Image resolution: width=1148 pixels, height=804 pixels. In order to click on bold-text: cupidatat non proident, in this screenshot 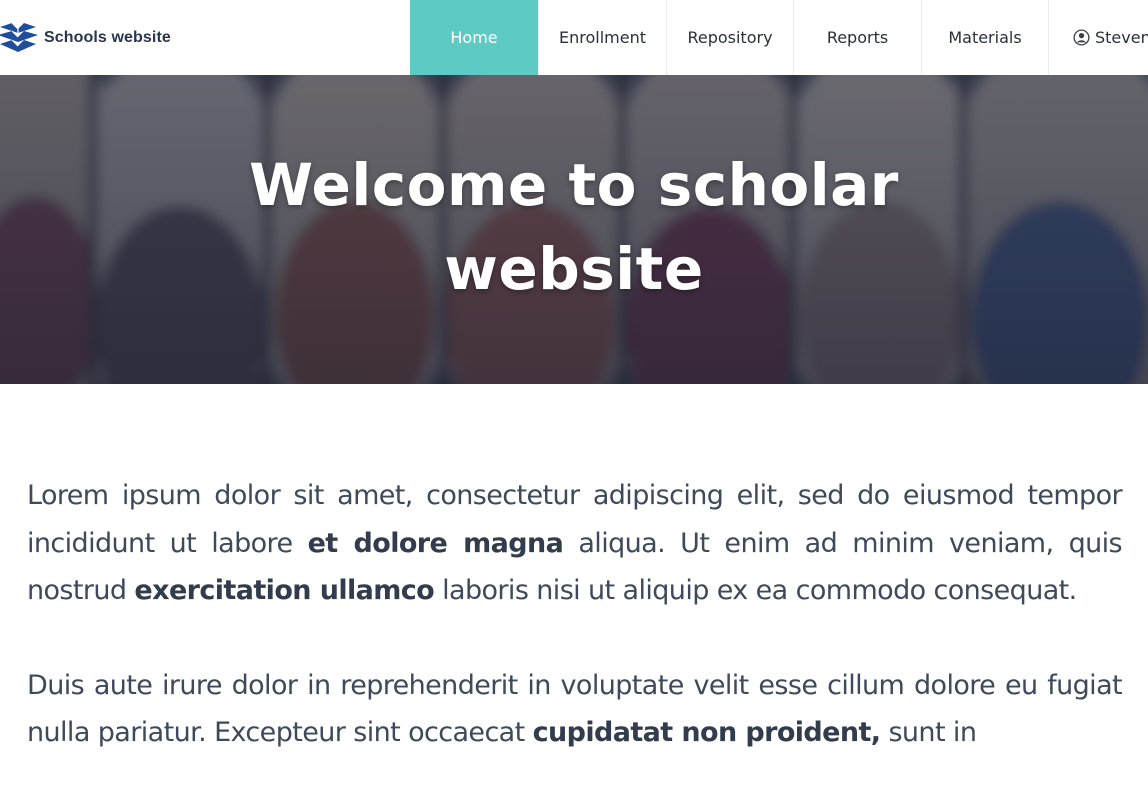, I will do `click(706, 732)`.